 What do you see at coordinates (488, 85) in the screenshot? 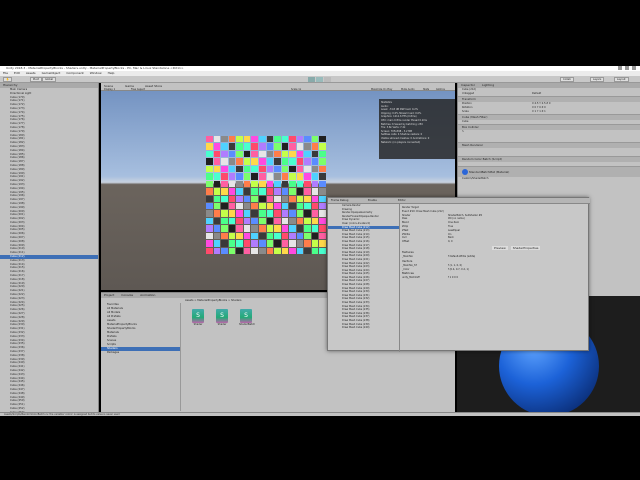
I see `tab-lighting: Lighting` at bounding box center [488, 85].